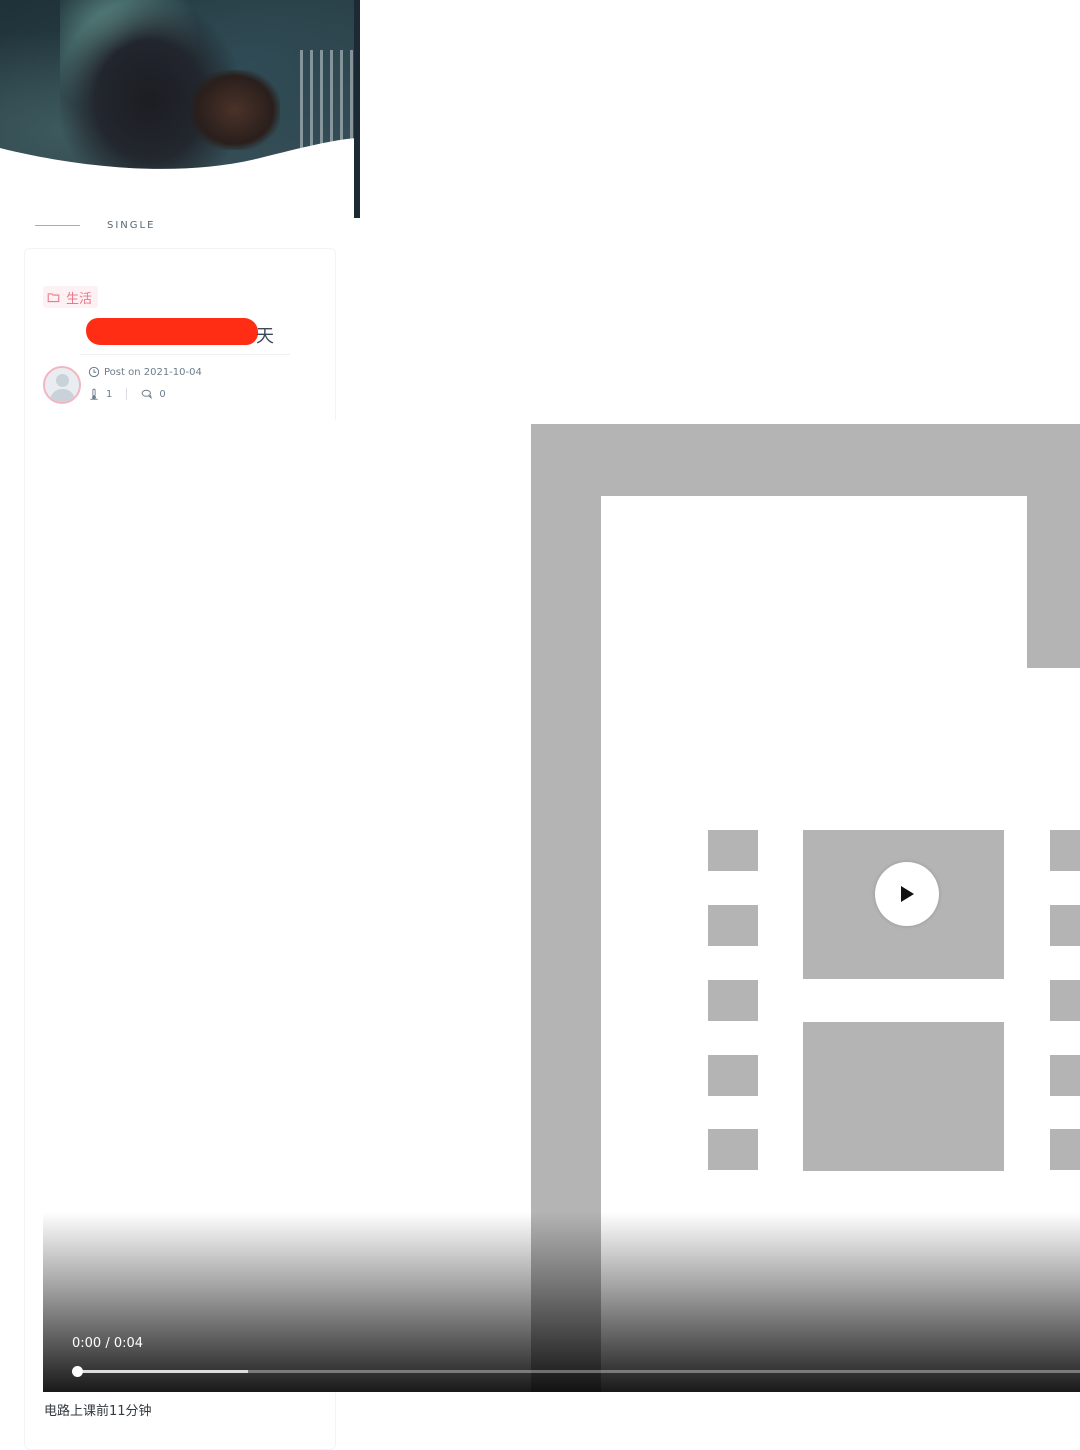  Describe the element at coordinates (805, 460) in the screenshot. I see `video-placeholder-frame-top` at that location.